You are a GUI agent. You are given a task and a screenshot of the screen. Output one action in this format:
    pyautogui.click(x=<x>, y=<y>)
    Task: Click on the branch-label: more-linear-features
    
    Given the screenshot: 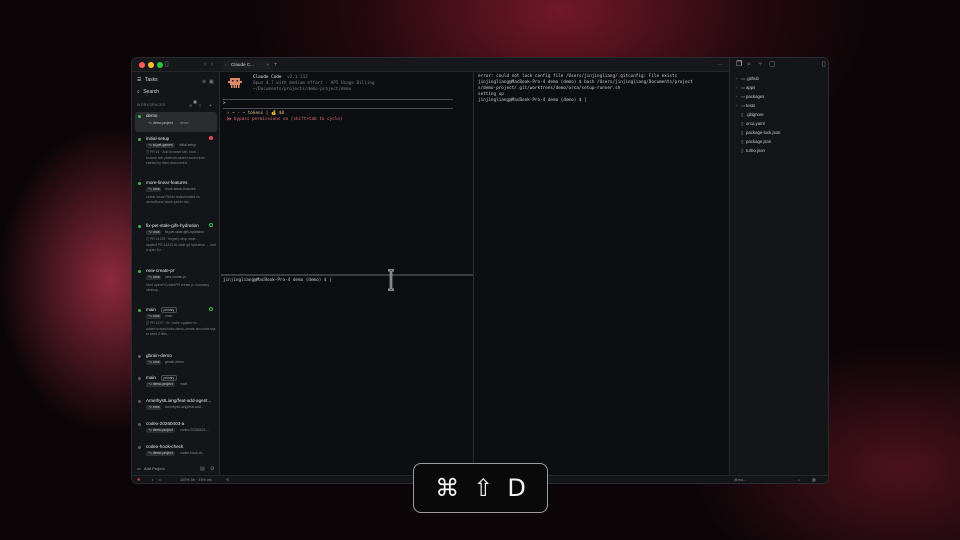 What is the action you would take?
    pyautogui.click(x=180, y=189)
    